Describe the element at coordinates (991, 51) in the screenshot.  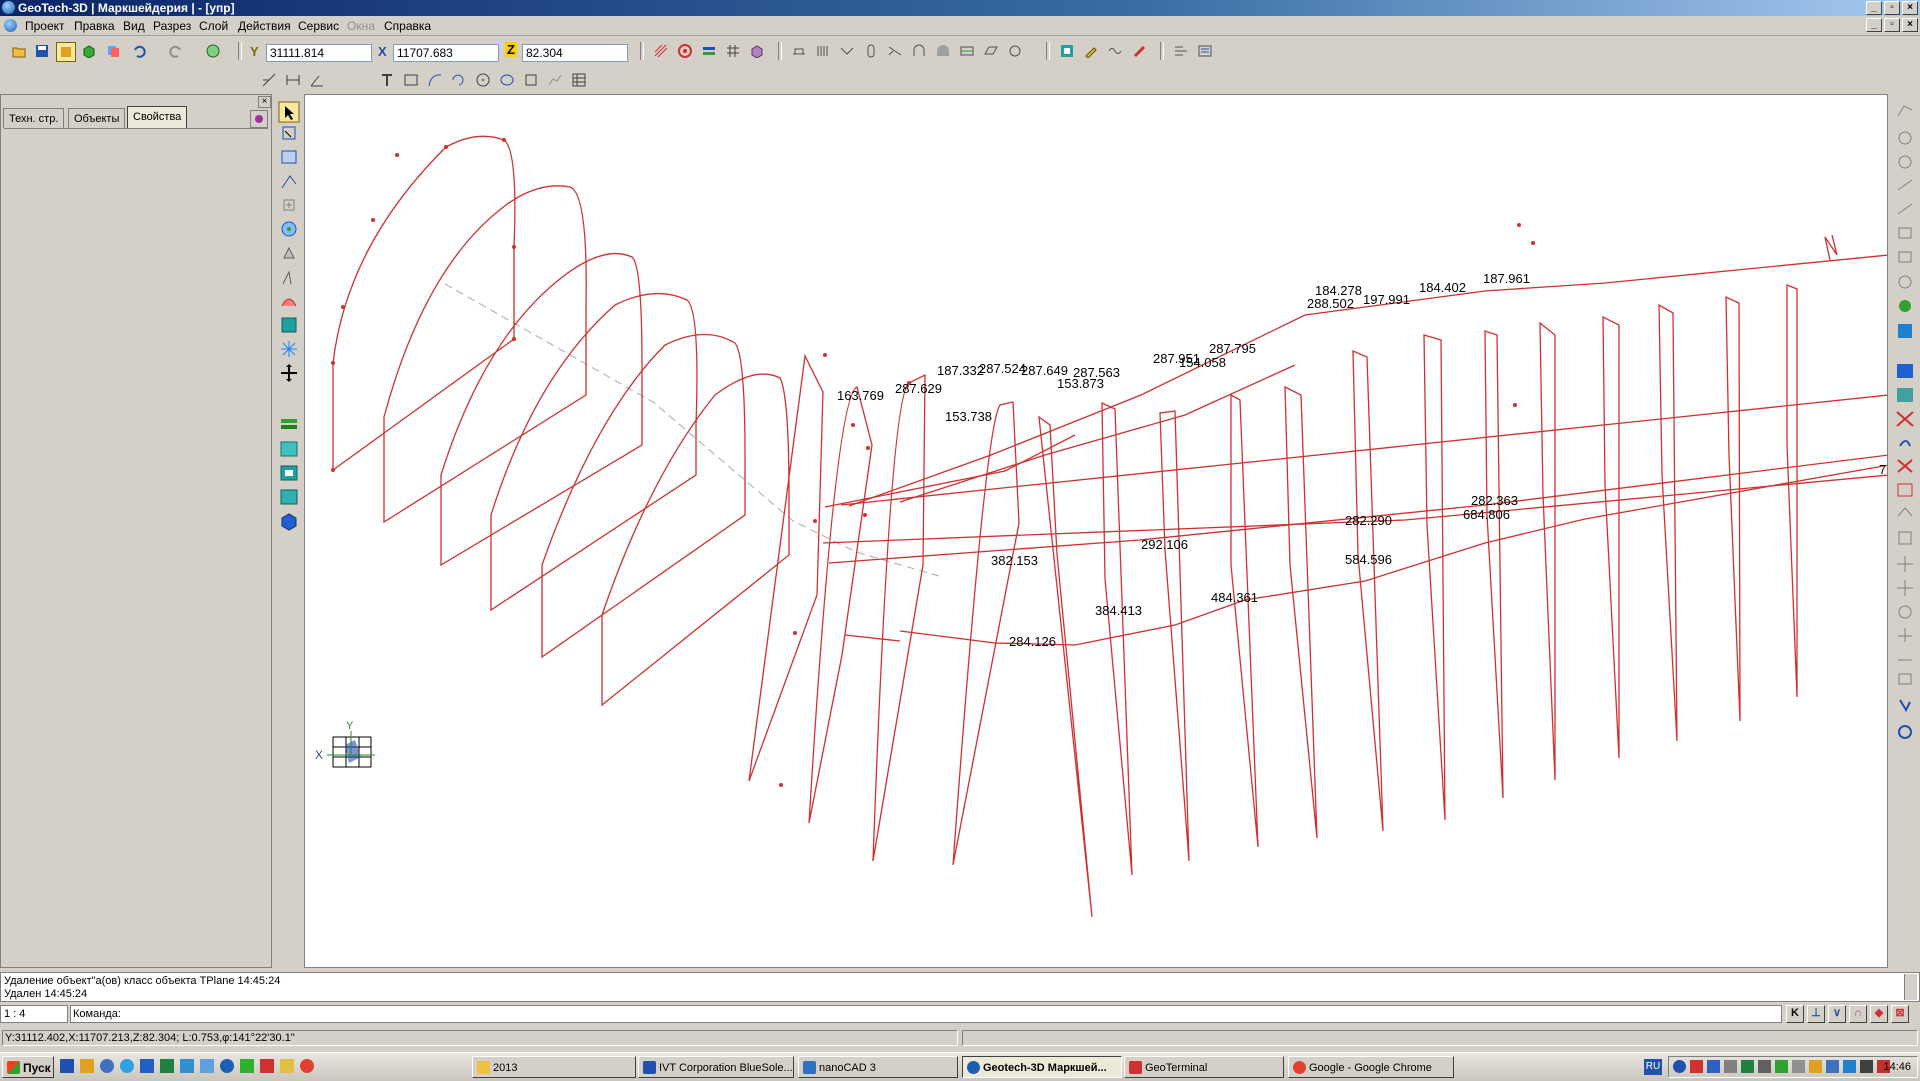
I see `plane-tool-icon` at that location.